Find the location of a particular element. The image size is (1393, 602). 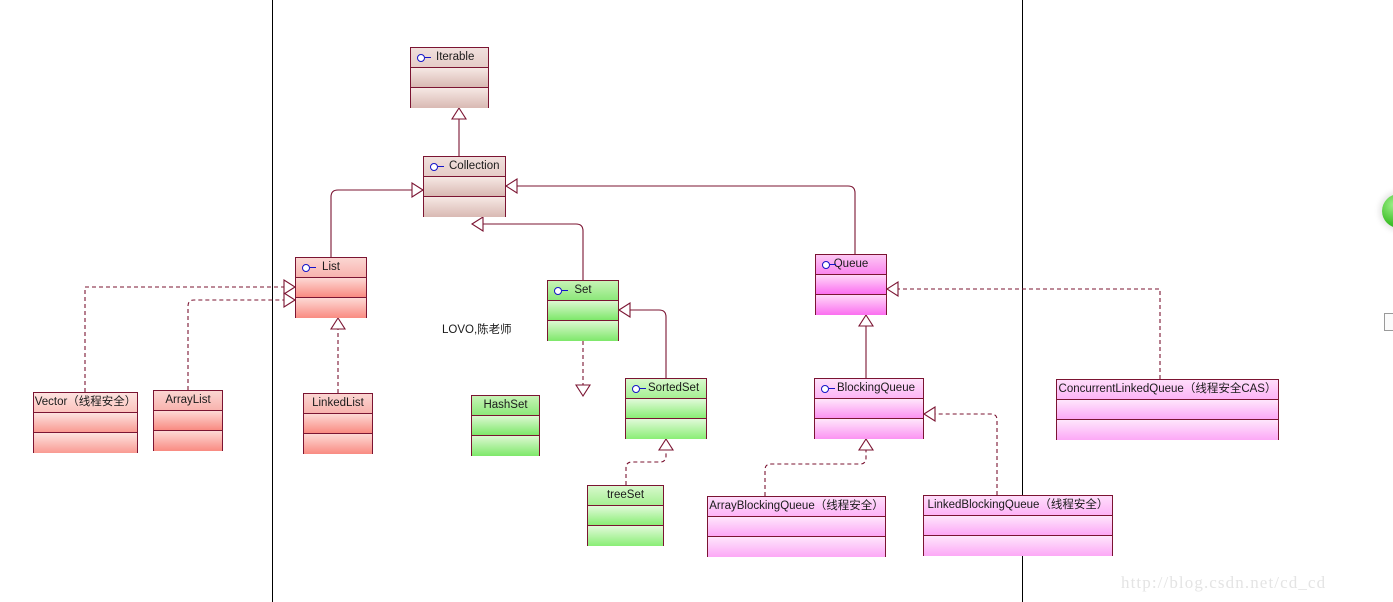

class-node-title: ConcurrentLinkedQueue（线程安全CAS） is located at coordinates (1167, 390).